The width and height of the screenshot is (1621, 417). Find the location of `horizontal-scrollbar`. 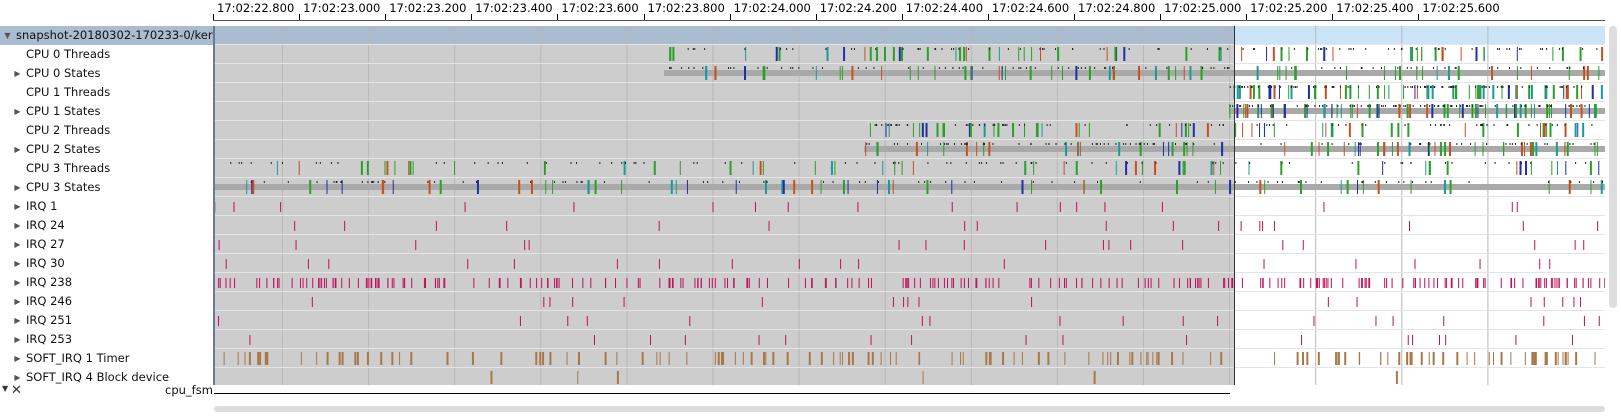

horizontal-scrollbar is located at coordinates (909, 409).